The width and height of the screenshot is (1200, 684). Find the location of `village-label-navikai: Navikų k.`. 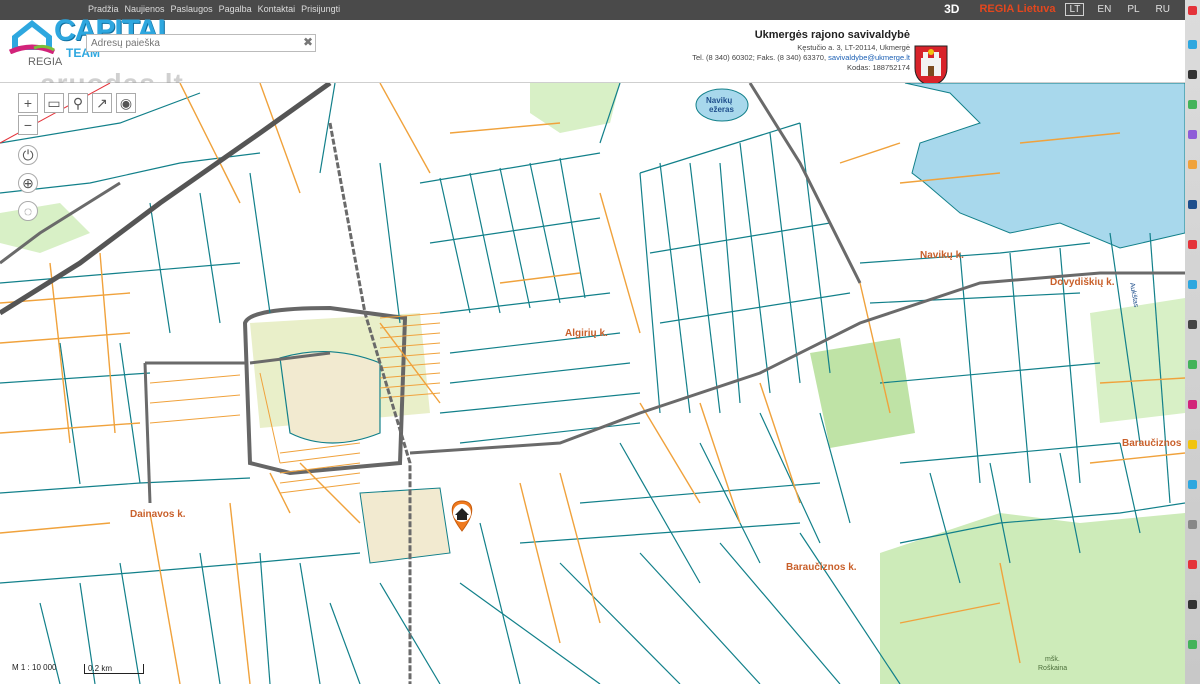

village-label-navikai: Navikų k. is located at coordinates (942, 255).